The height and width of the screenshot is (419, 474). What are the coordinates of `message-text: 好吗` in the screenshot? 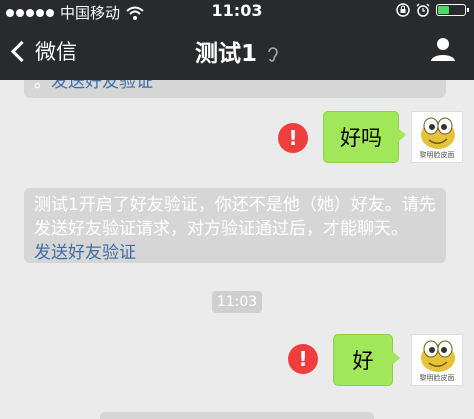 It's located at (361, 138).